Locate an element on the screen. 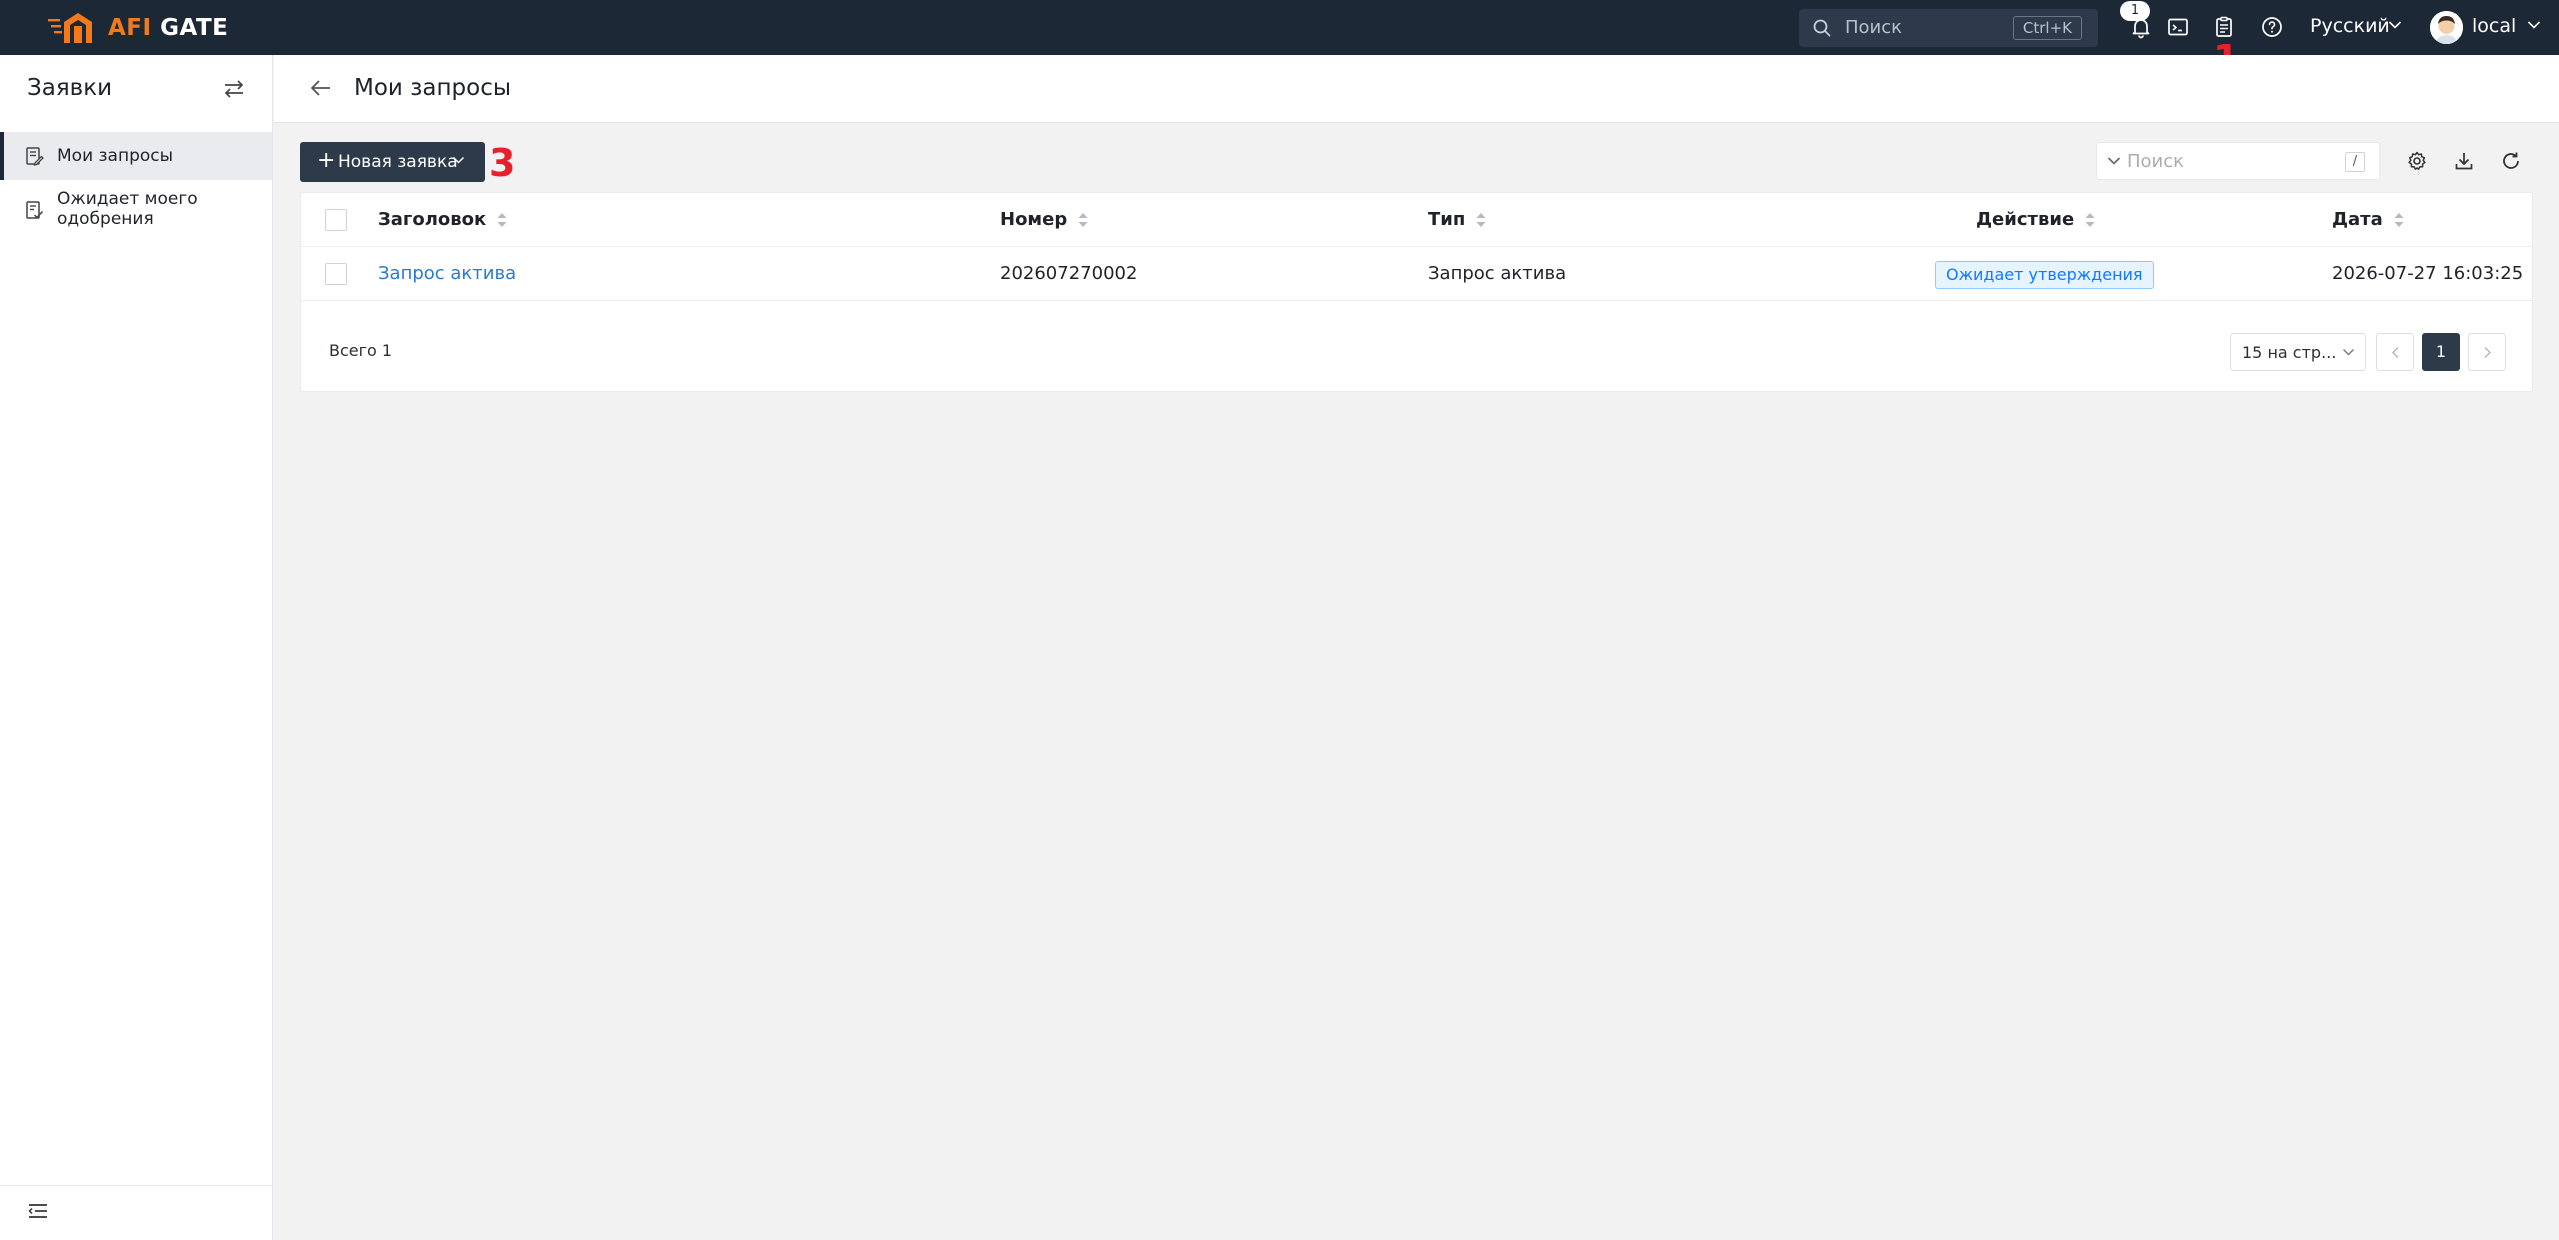 The height and width of the screenshot is (1240, 2559). document-edit-icon is located at coordinates (35, 156).